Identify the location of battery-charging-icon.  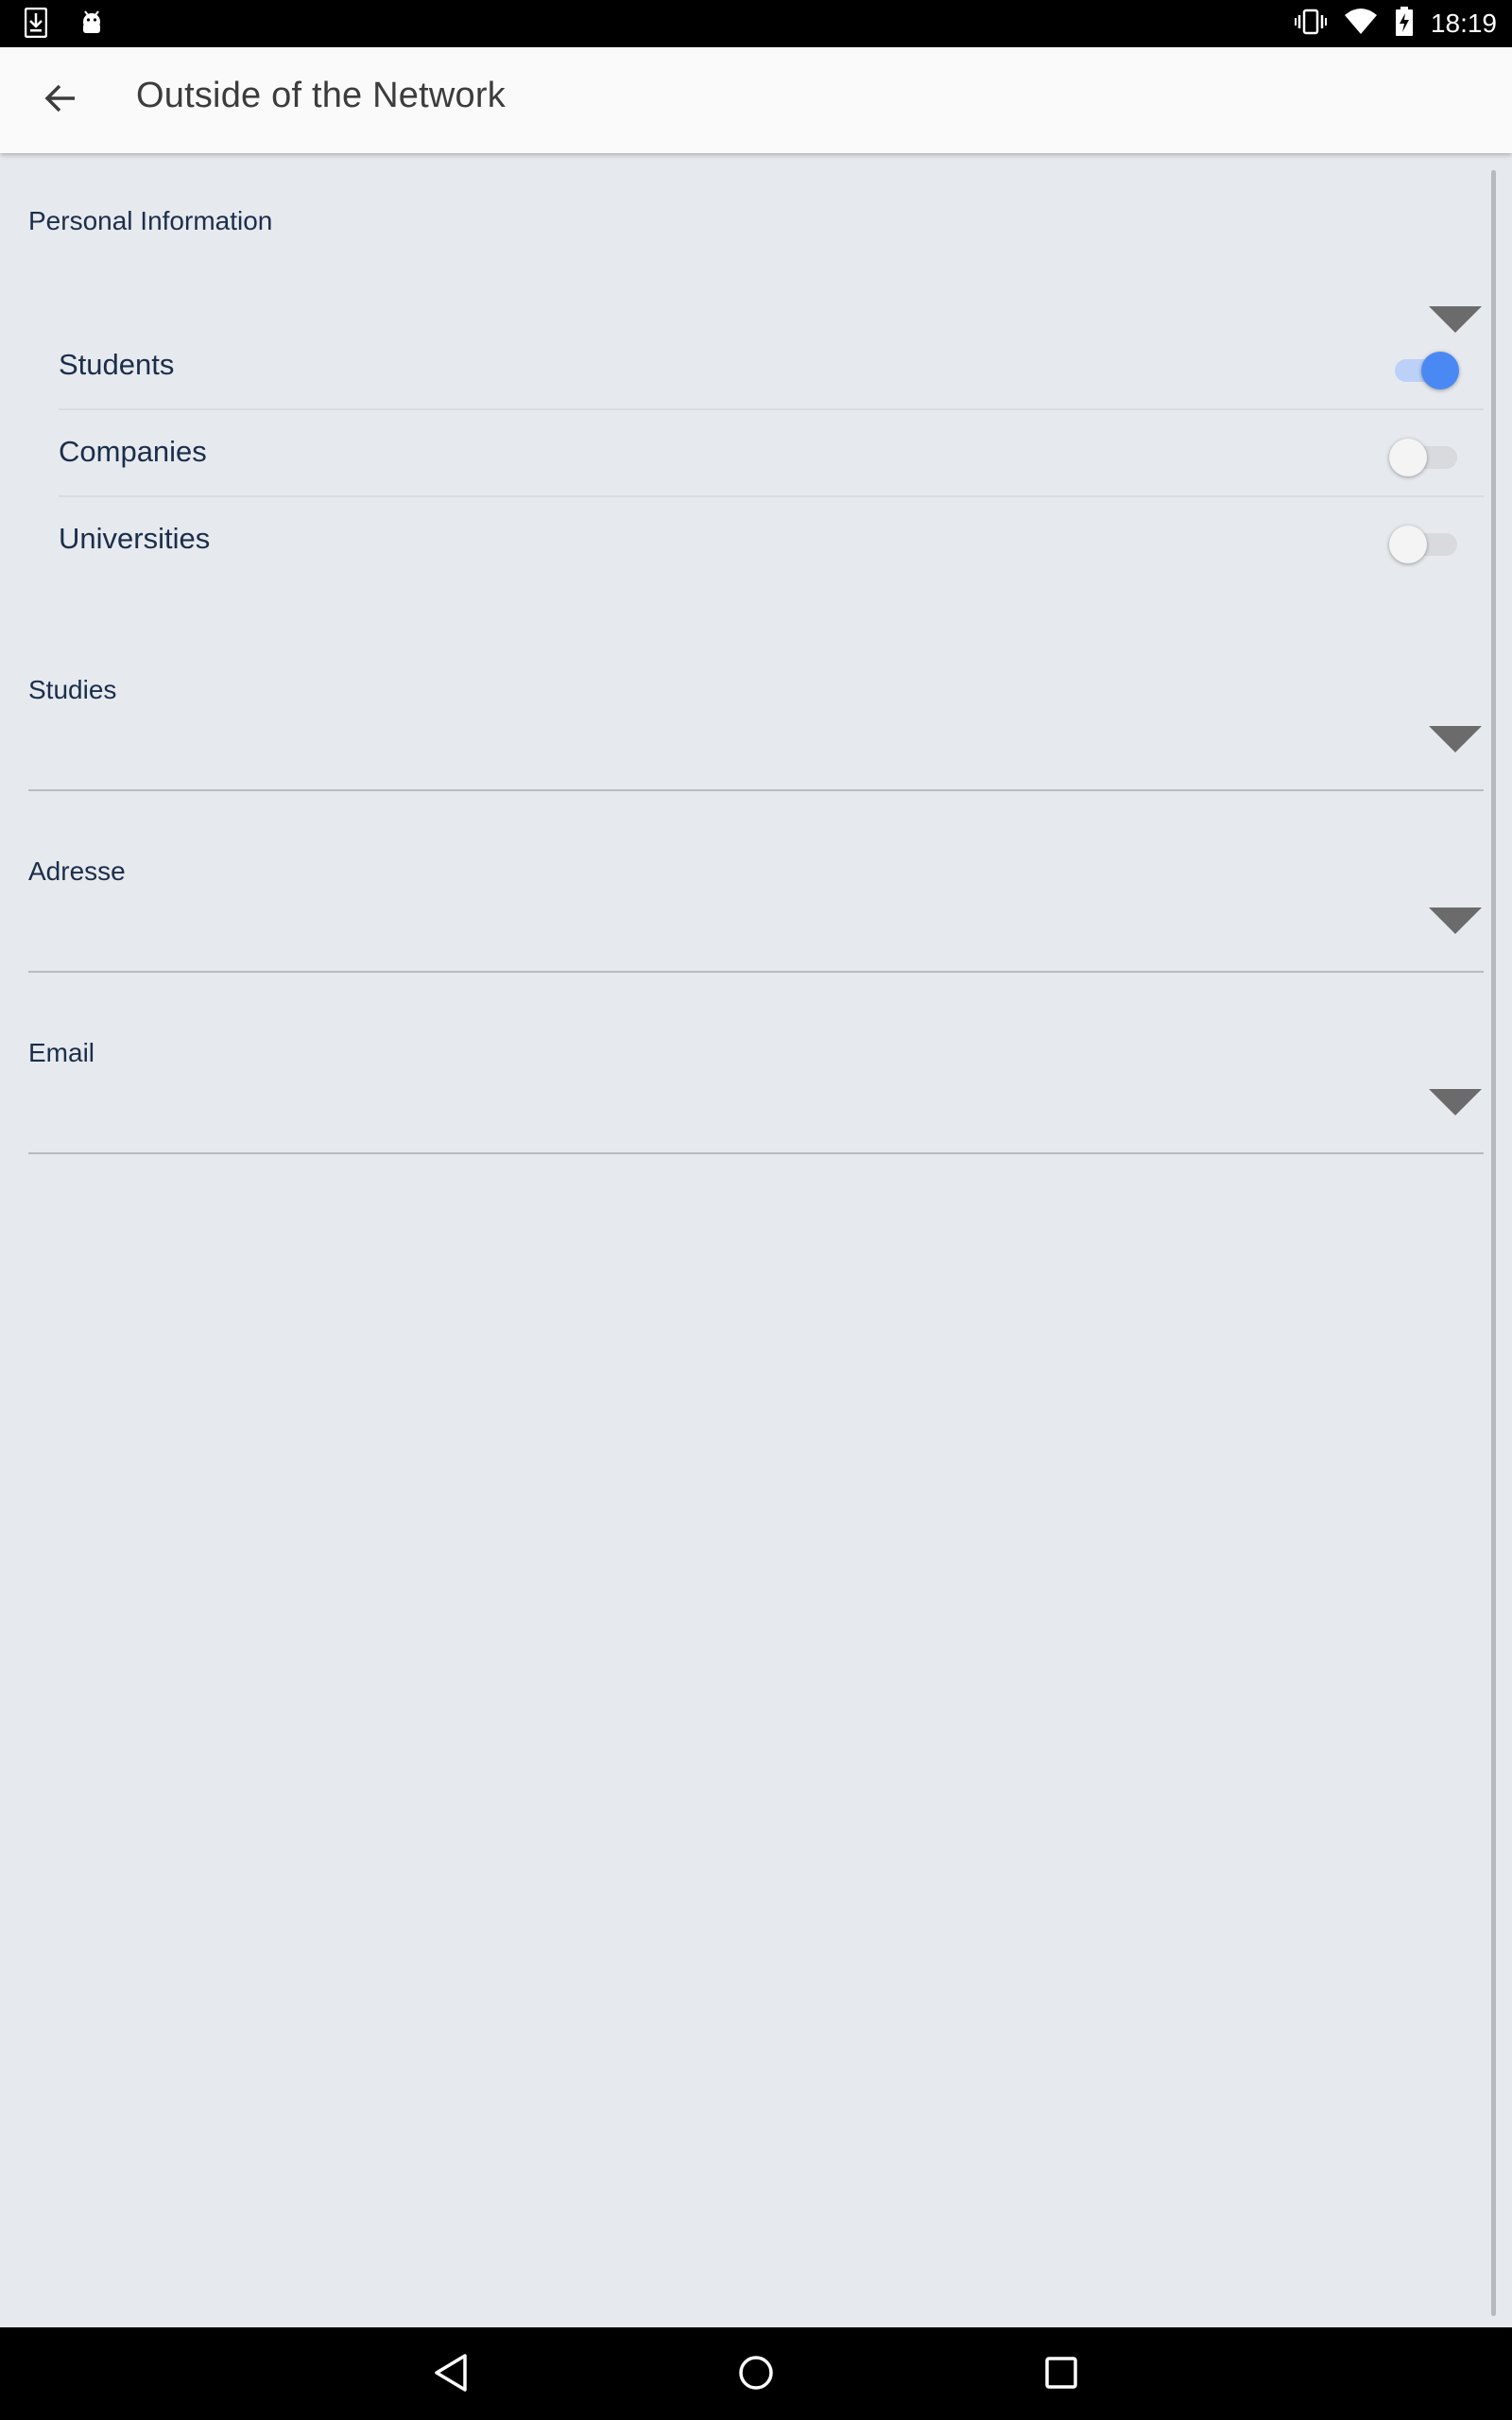
(1404, 24).